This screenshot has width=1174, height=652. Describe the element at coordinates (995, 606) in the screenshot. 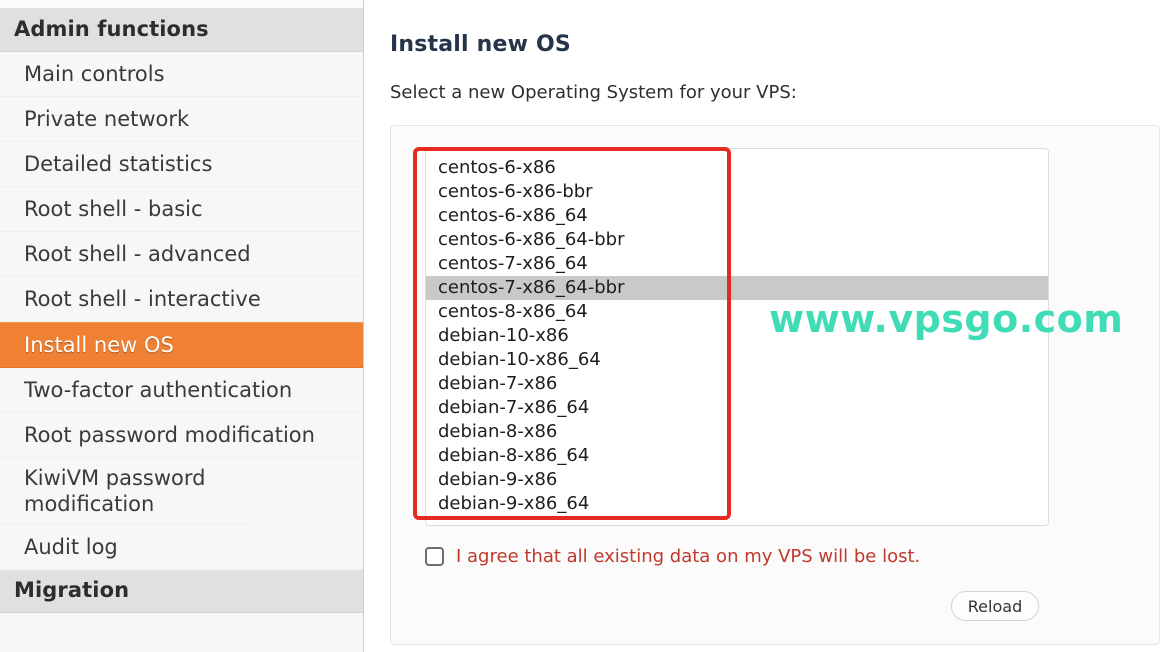

I see `reload-button: Reload` at that location.